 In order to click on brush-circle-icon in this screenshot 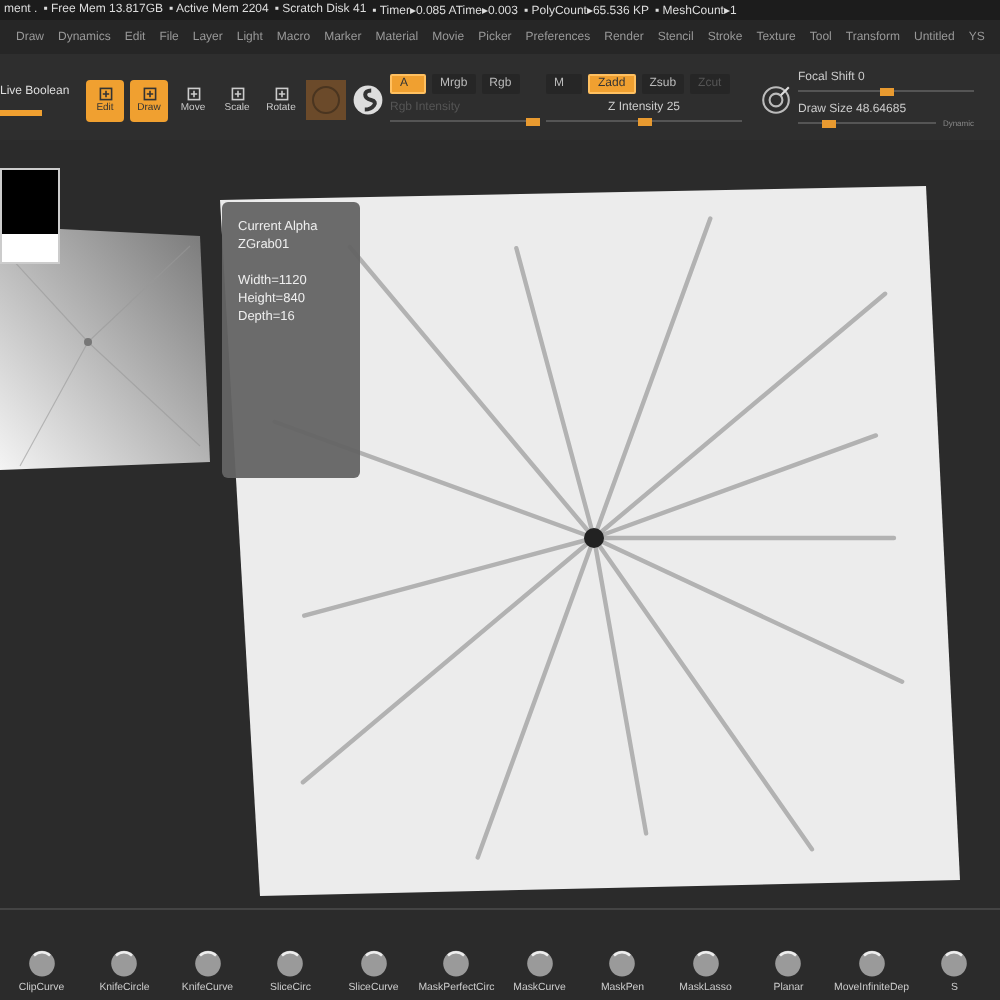, I will do `click(776, 100)`.